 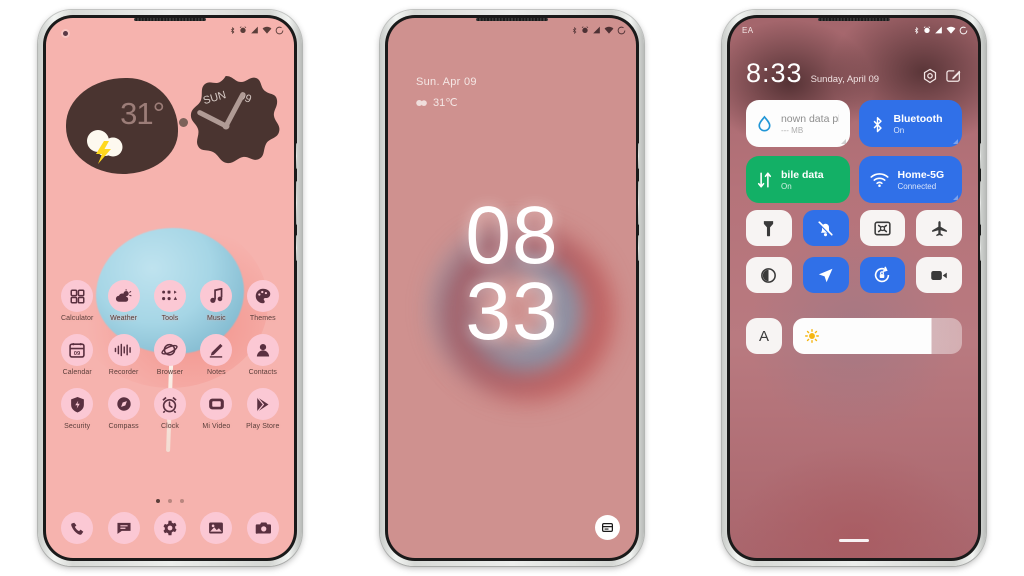 I want to click on app-play-store: Play Store, so click(x=263, y=409).